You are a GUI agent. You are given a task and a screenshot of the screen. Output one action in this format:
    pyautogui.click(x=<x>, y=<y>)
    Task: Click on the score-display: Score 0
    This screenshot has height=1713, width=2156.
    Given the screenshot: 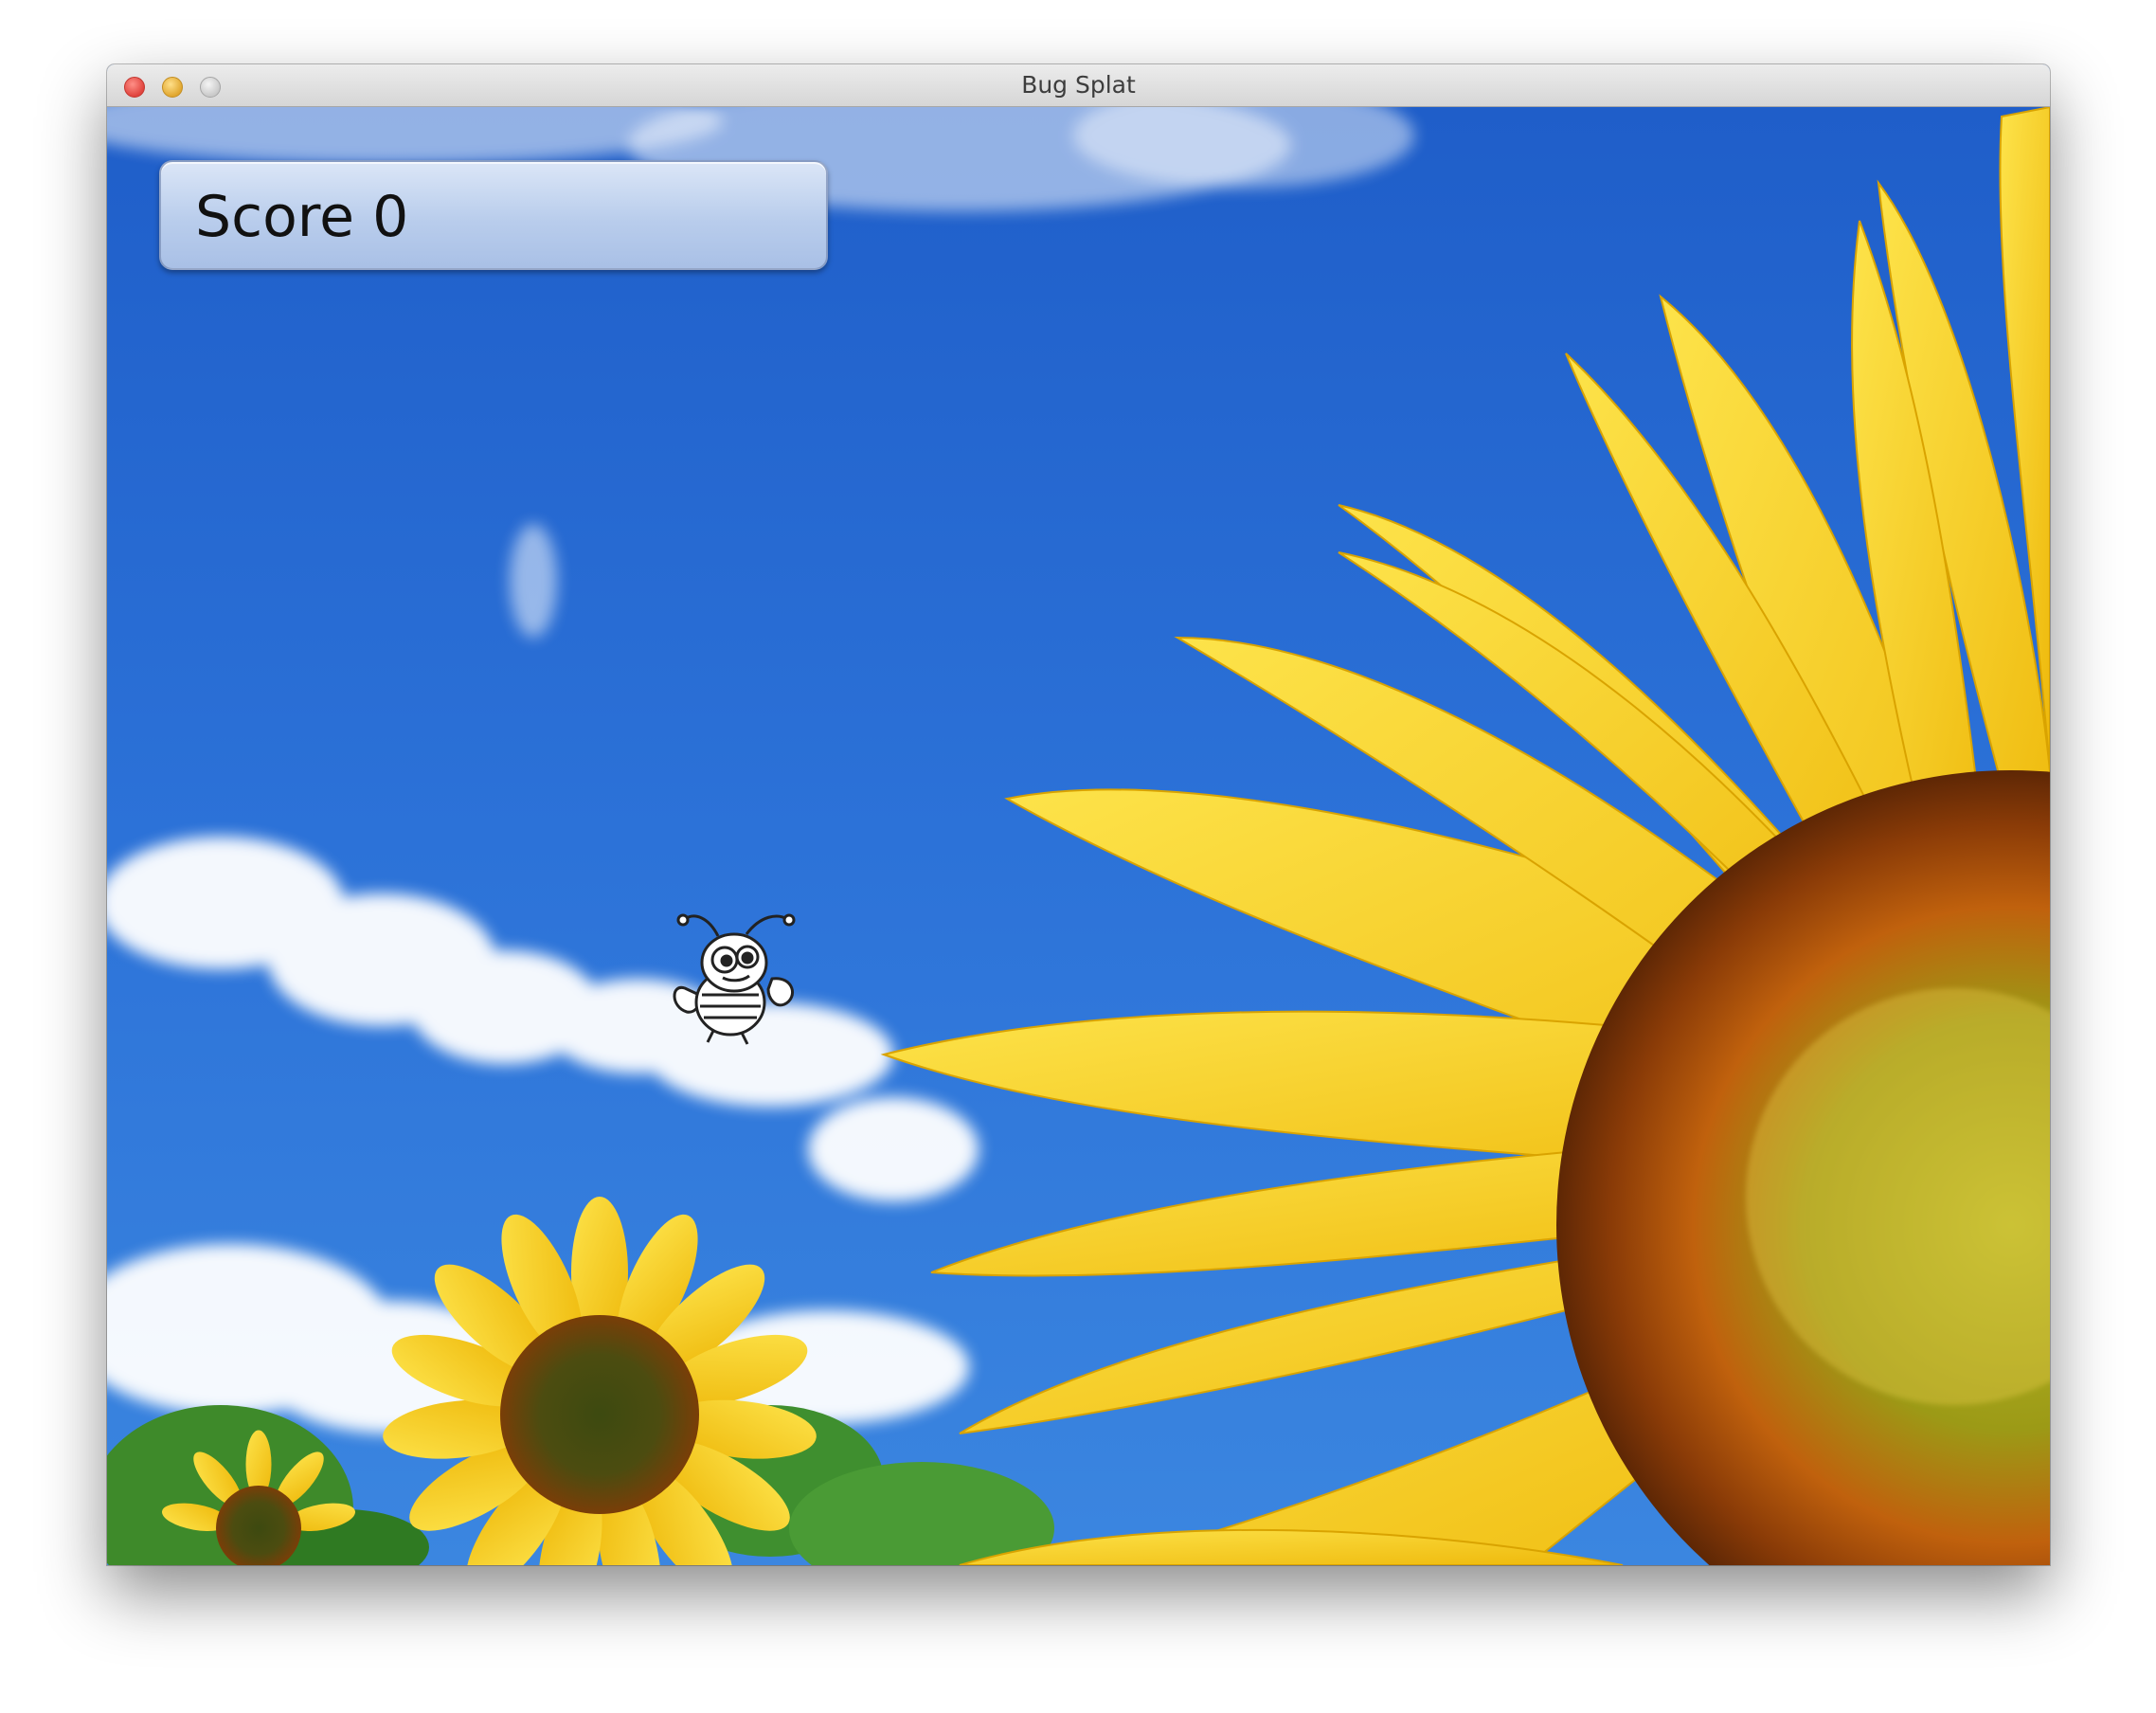 What is the action you would take?
    pyautogui.click(x=302, y=217)
    